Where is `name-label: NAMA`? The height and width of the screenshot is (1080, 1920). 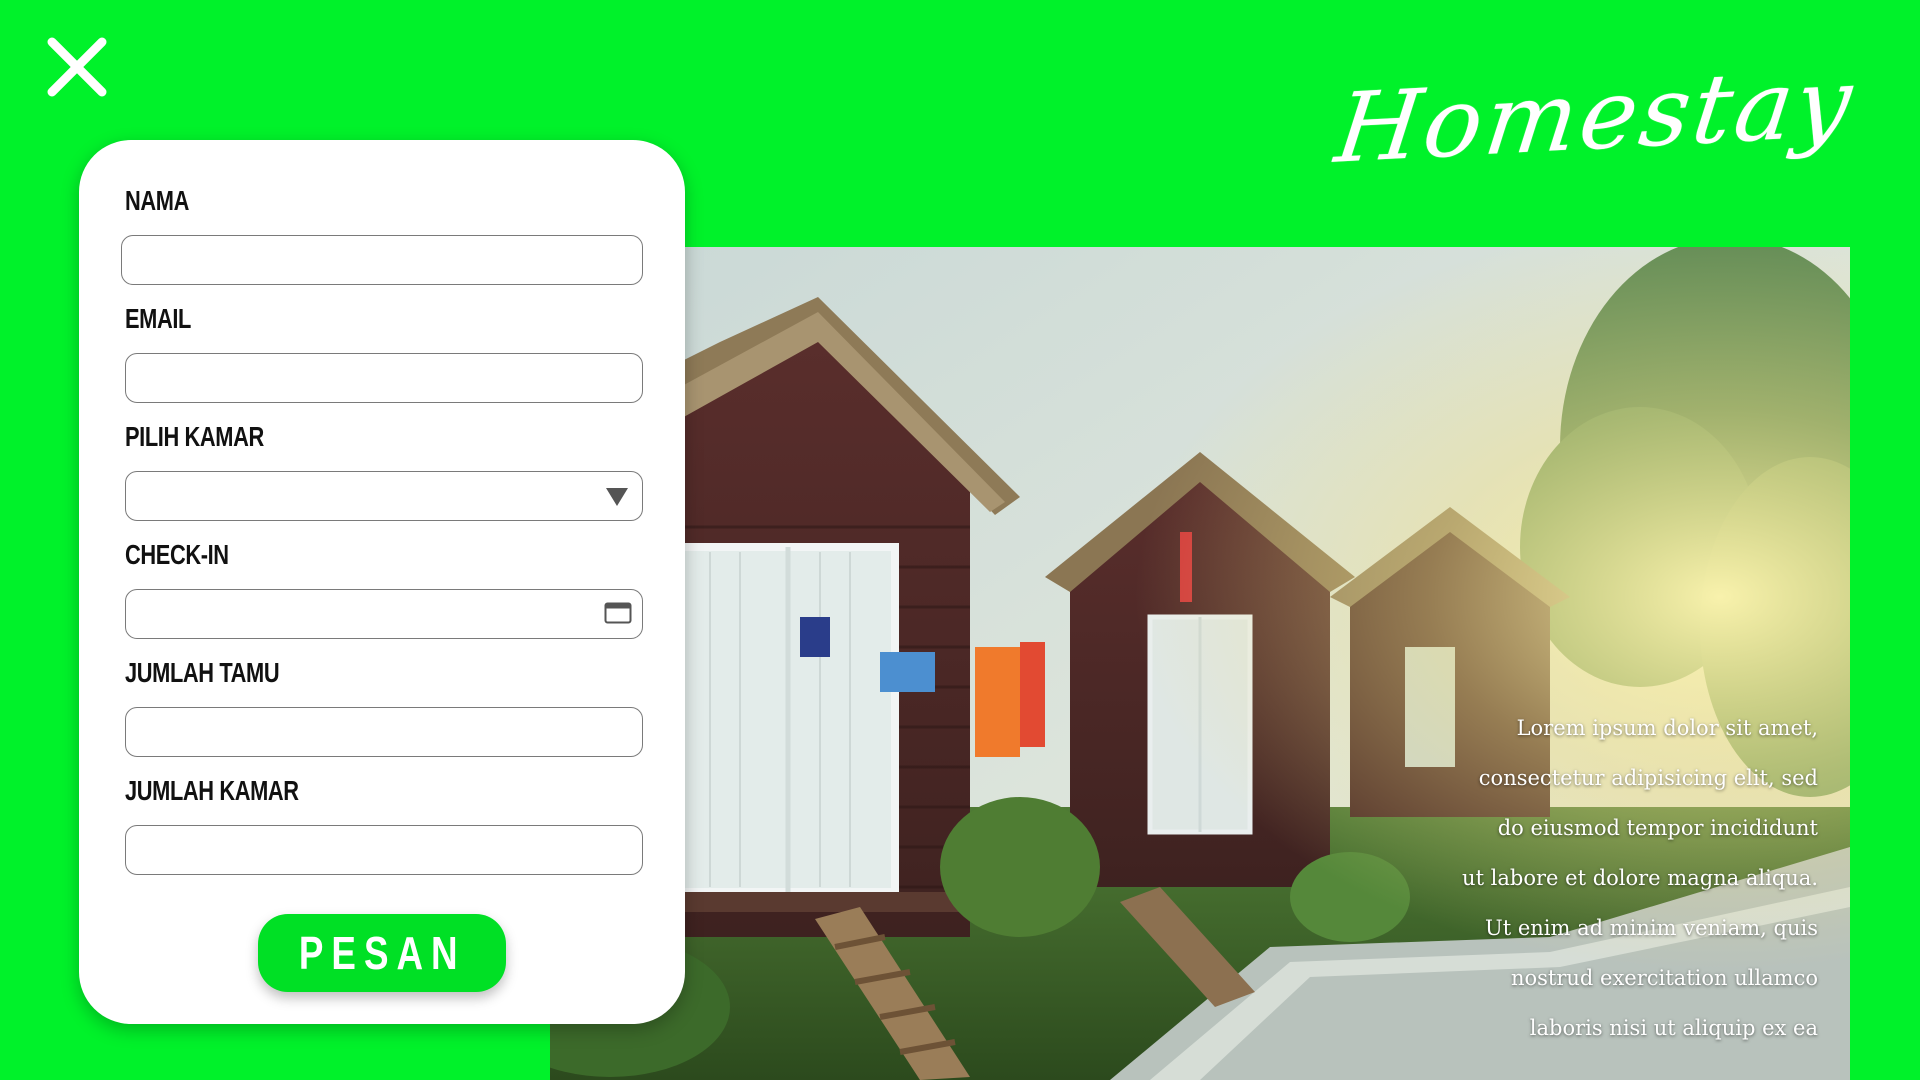
name-label: NAMA is located at coordinates (157, 200).